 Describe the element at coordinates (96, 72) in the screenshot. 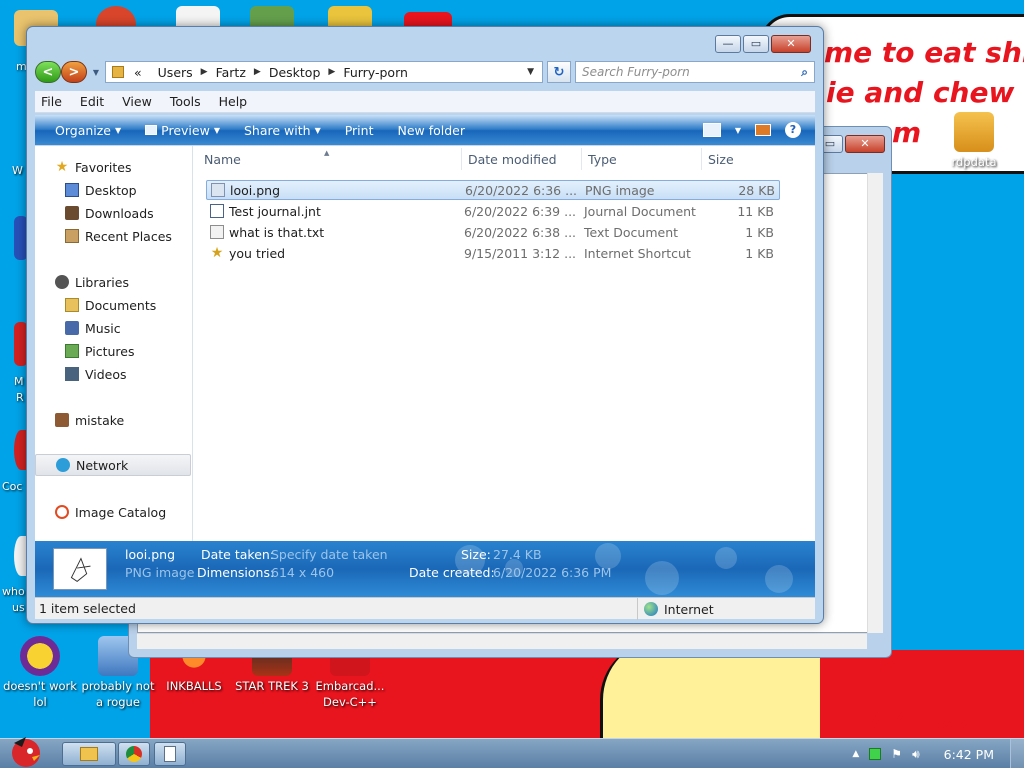

I see `recent-pages-dropdown: ▼` at that location.